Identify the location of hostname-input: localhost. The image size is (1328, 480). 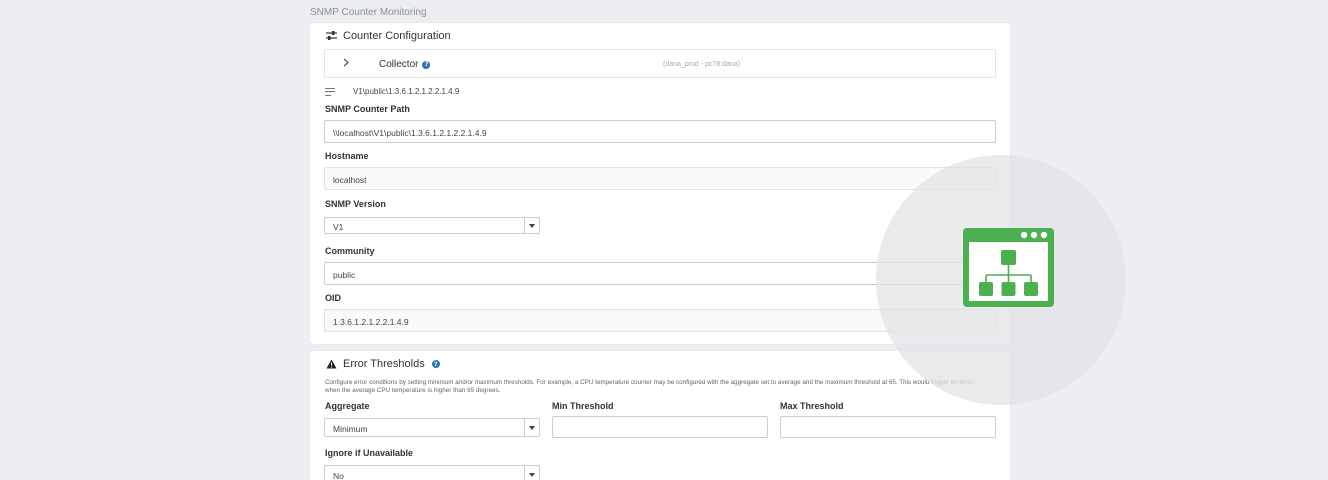
(660, 178).